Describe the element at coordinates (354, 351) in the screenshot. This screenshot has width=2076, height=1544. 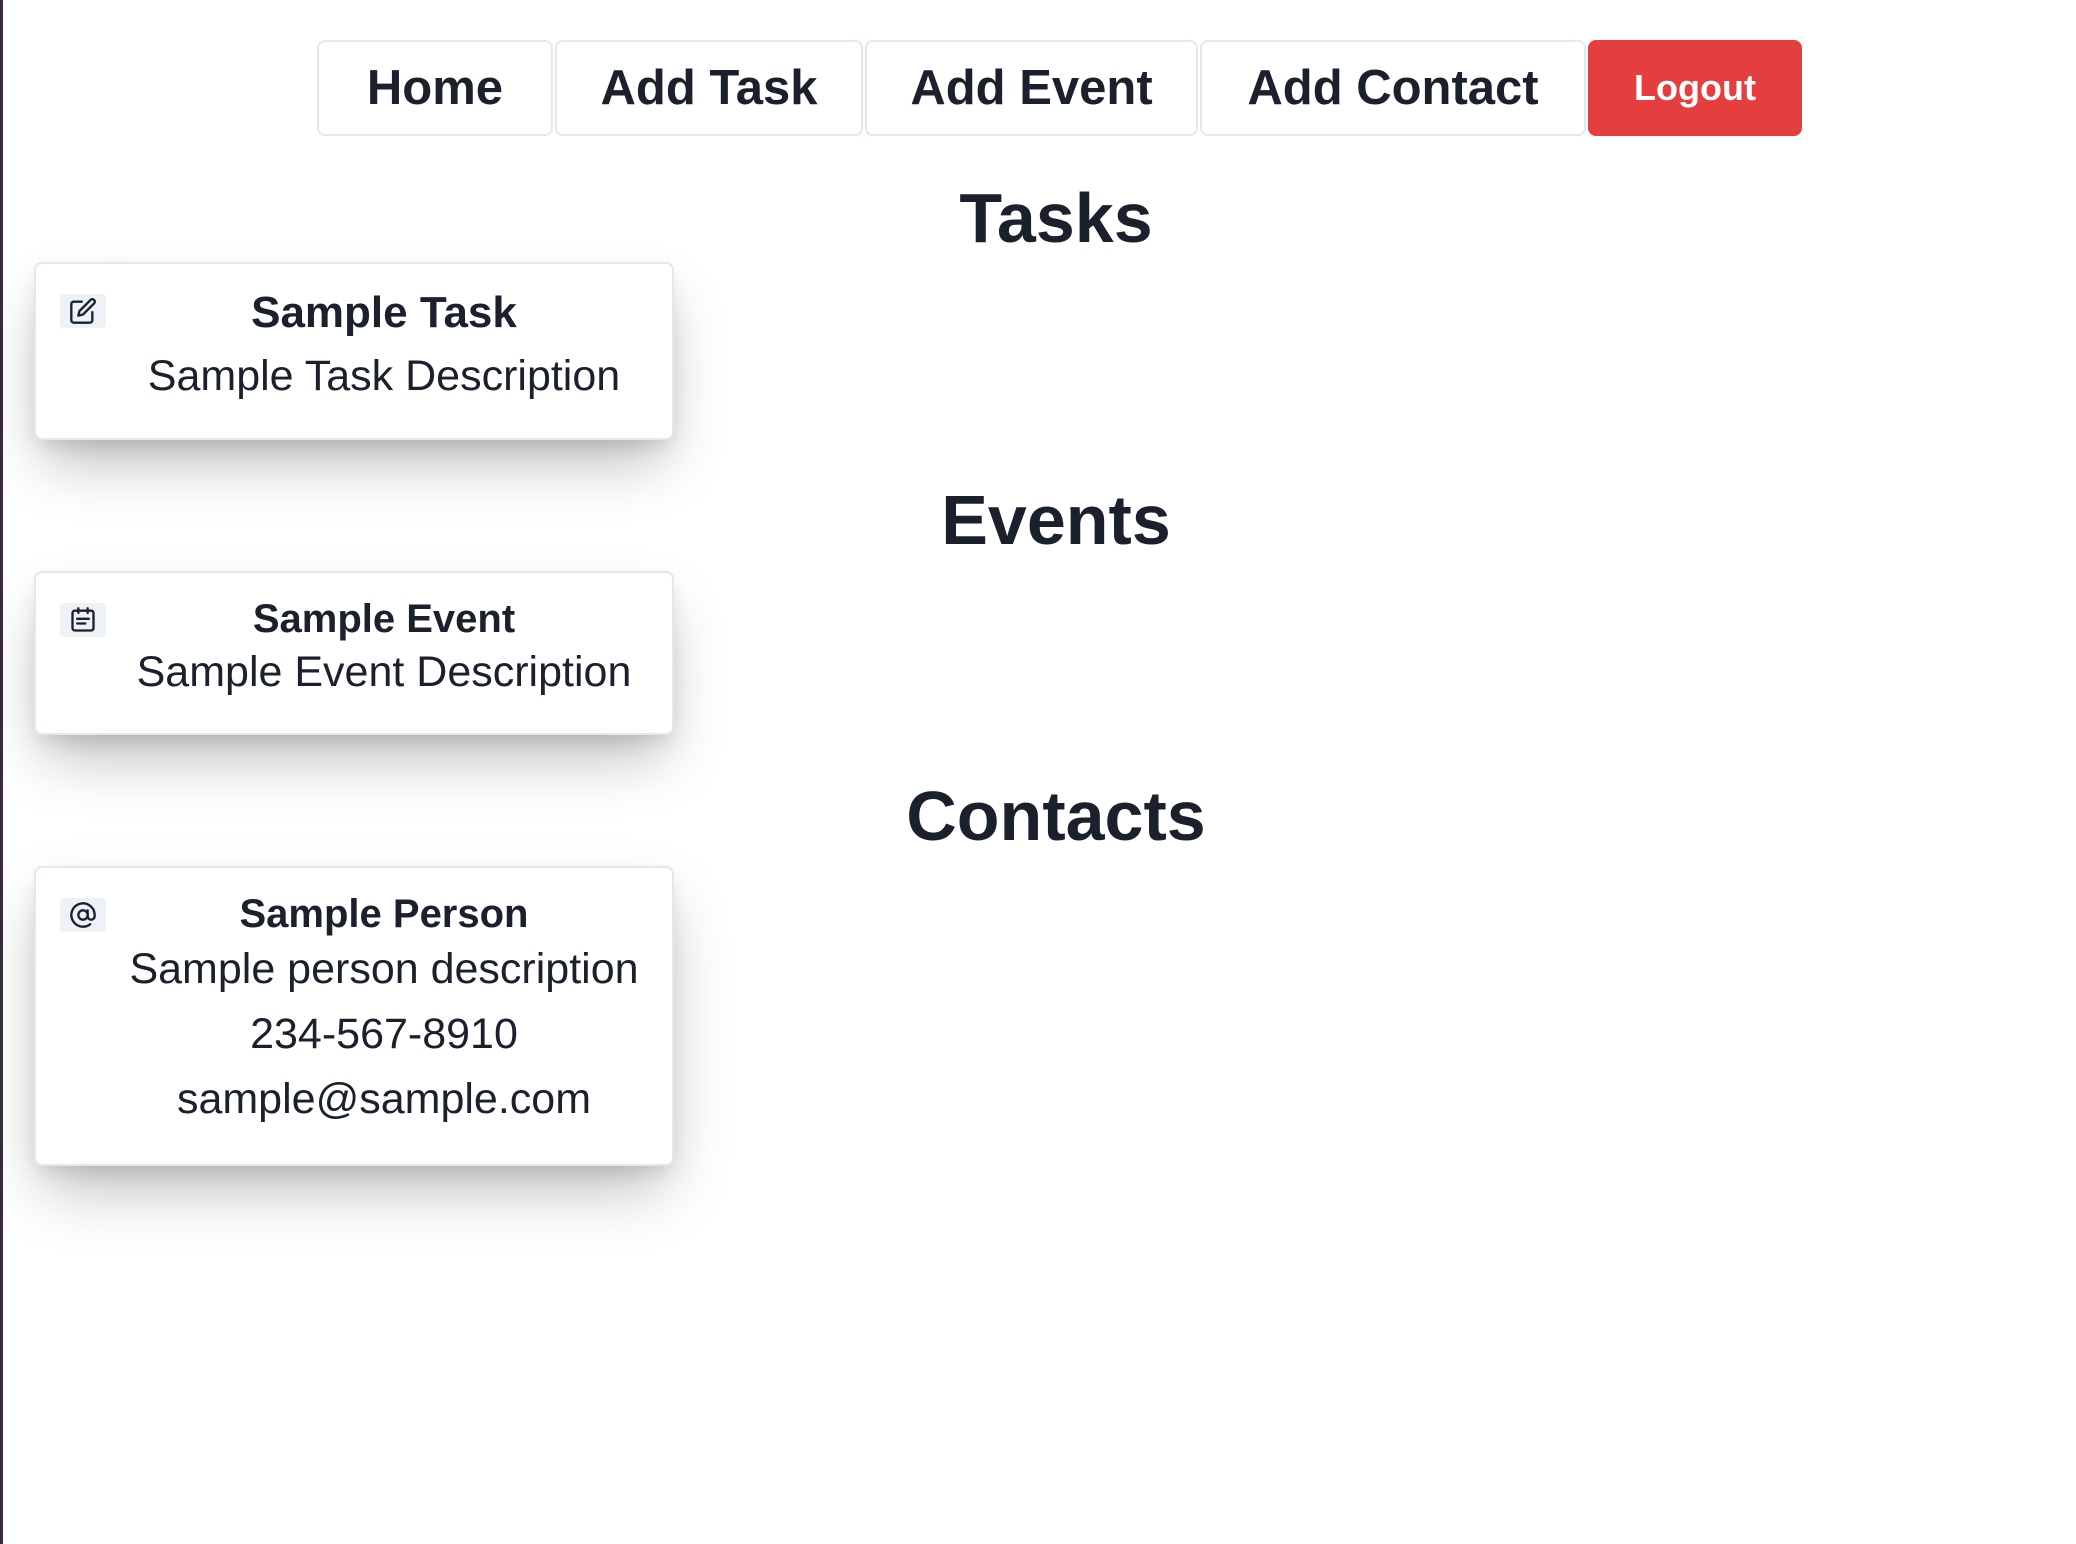
I see `task-card: Sample Task Sample Task Description` at that location.